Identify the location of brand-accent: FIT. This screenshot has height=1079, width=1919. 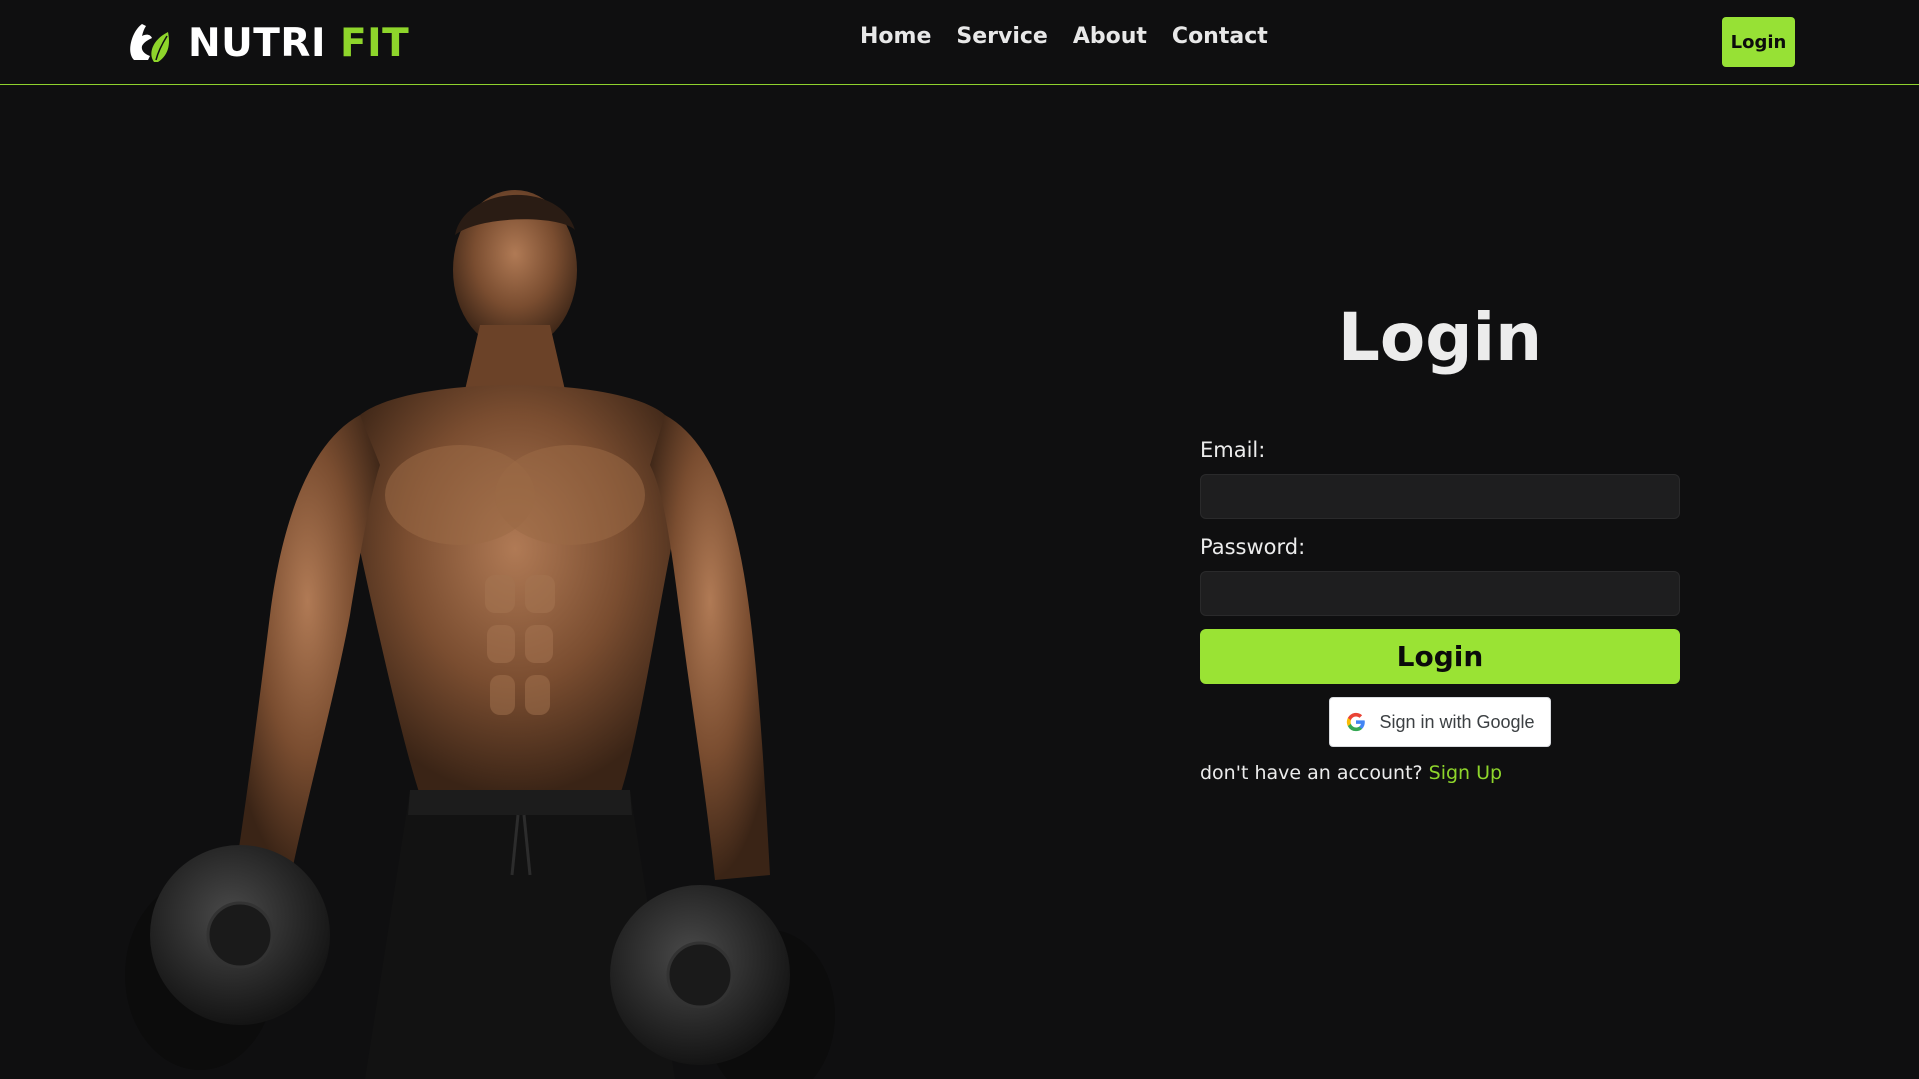
(375, 43).